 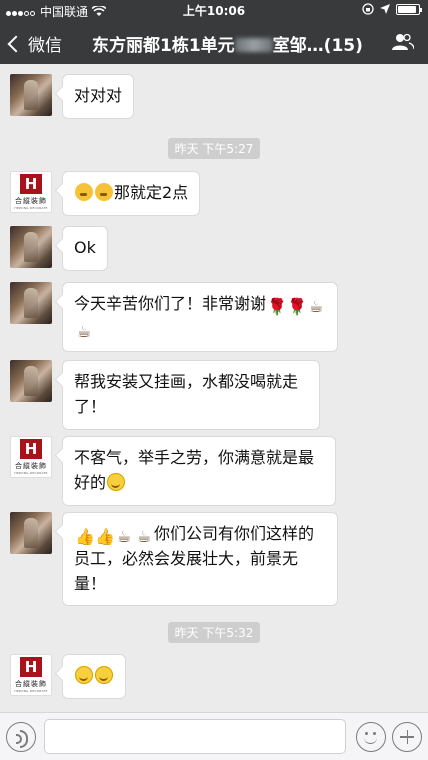 I want to click on chat-title: 东方丽都1栋1单元 室邹…(15), so click(x=227, y=43).